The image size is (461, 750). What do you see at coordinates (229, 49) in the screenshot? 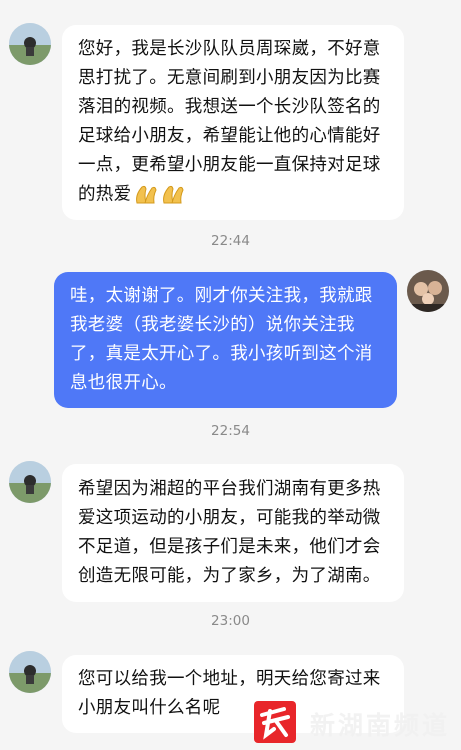
I see `message-line: 您好，我是长沙队队员周琛崴，不好意` at bounding box center [229, 49].